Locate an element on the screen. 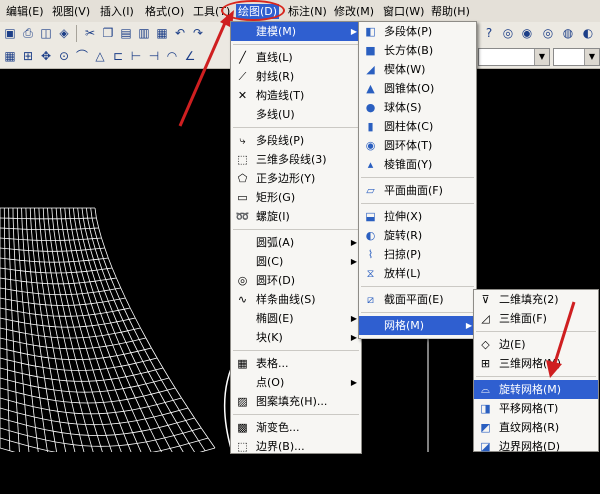 The width and height of the screenshot is (600, 494). menu-item-label: 区域覆盖(W) is located at coordinates (288, 484).